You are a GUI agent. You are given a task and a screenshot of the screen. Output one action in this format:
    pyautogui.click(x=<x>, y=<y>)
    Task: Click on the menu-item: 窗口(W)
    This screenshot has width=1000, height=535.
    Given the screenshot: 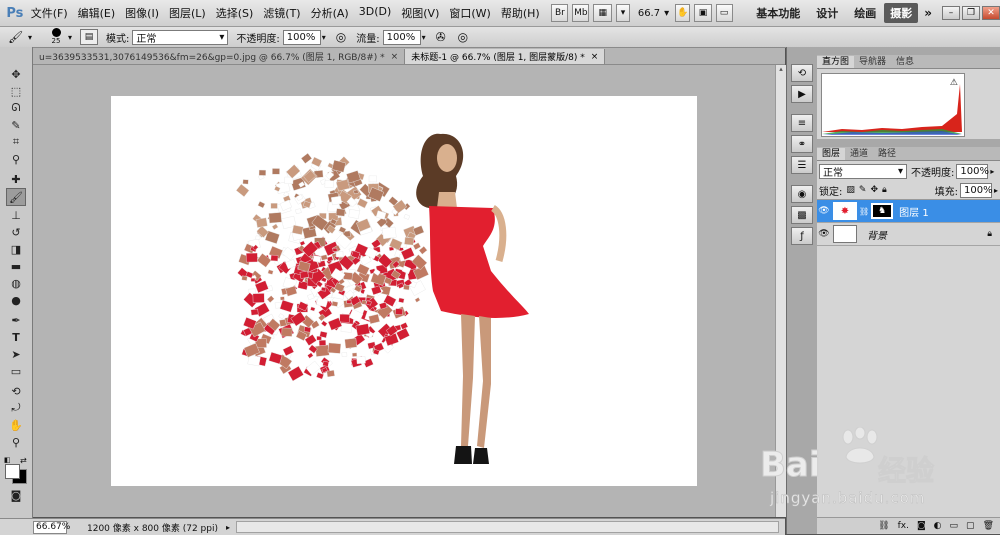 What is the action you would take?
    pyautogui.click(x=469, y=13)
    